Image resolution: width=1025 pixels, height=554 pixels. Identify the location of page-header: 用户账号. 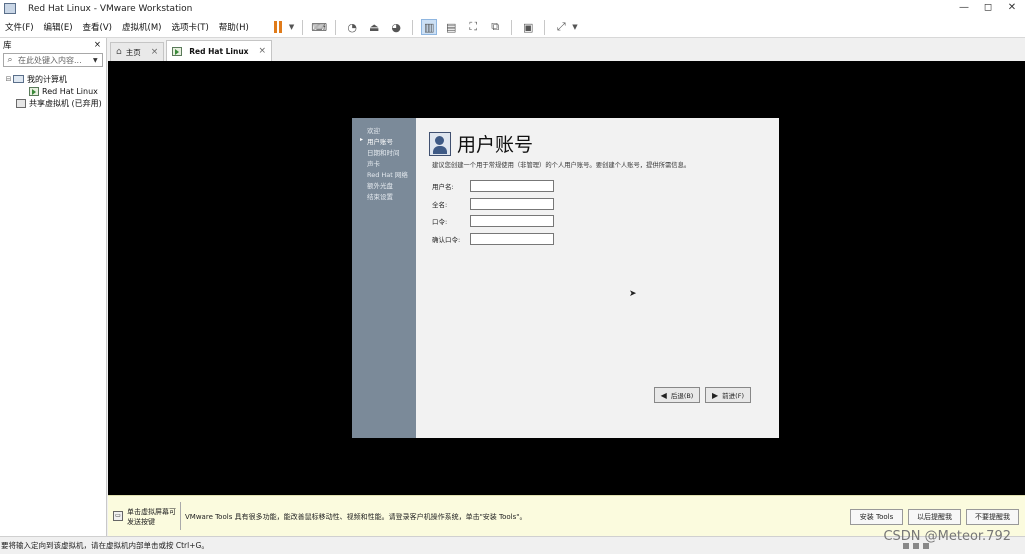
(481, 143).